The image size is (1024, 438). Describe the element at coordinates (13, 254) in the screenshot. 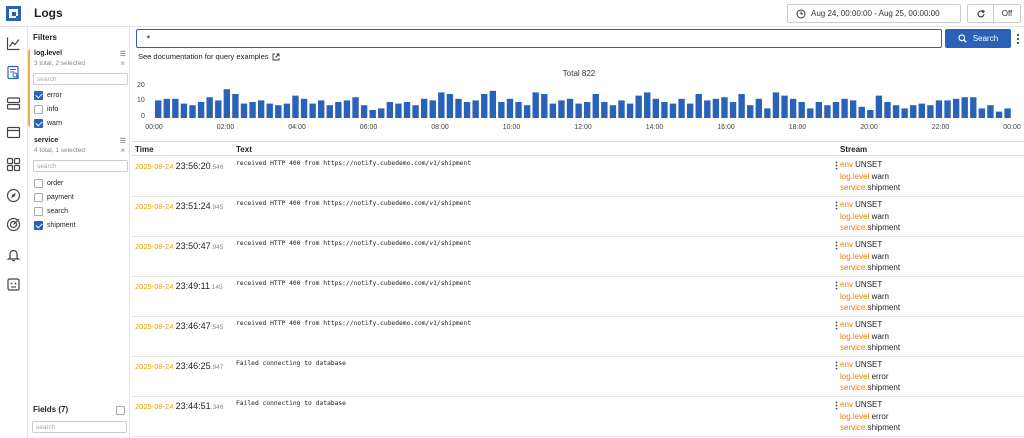

I see `bell-icon` at that location.